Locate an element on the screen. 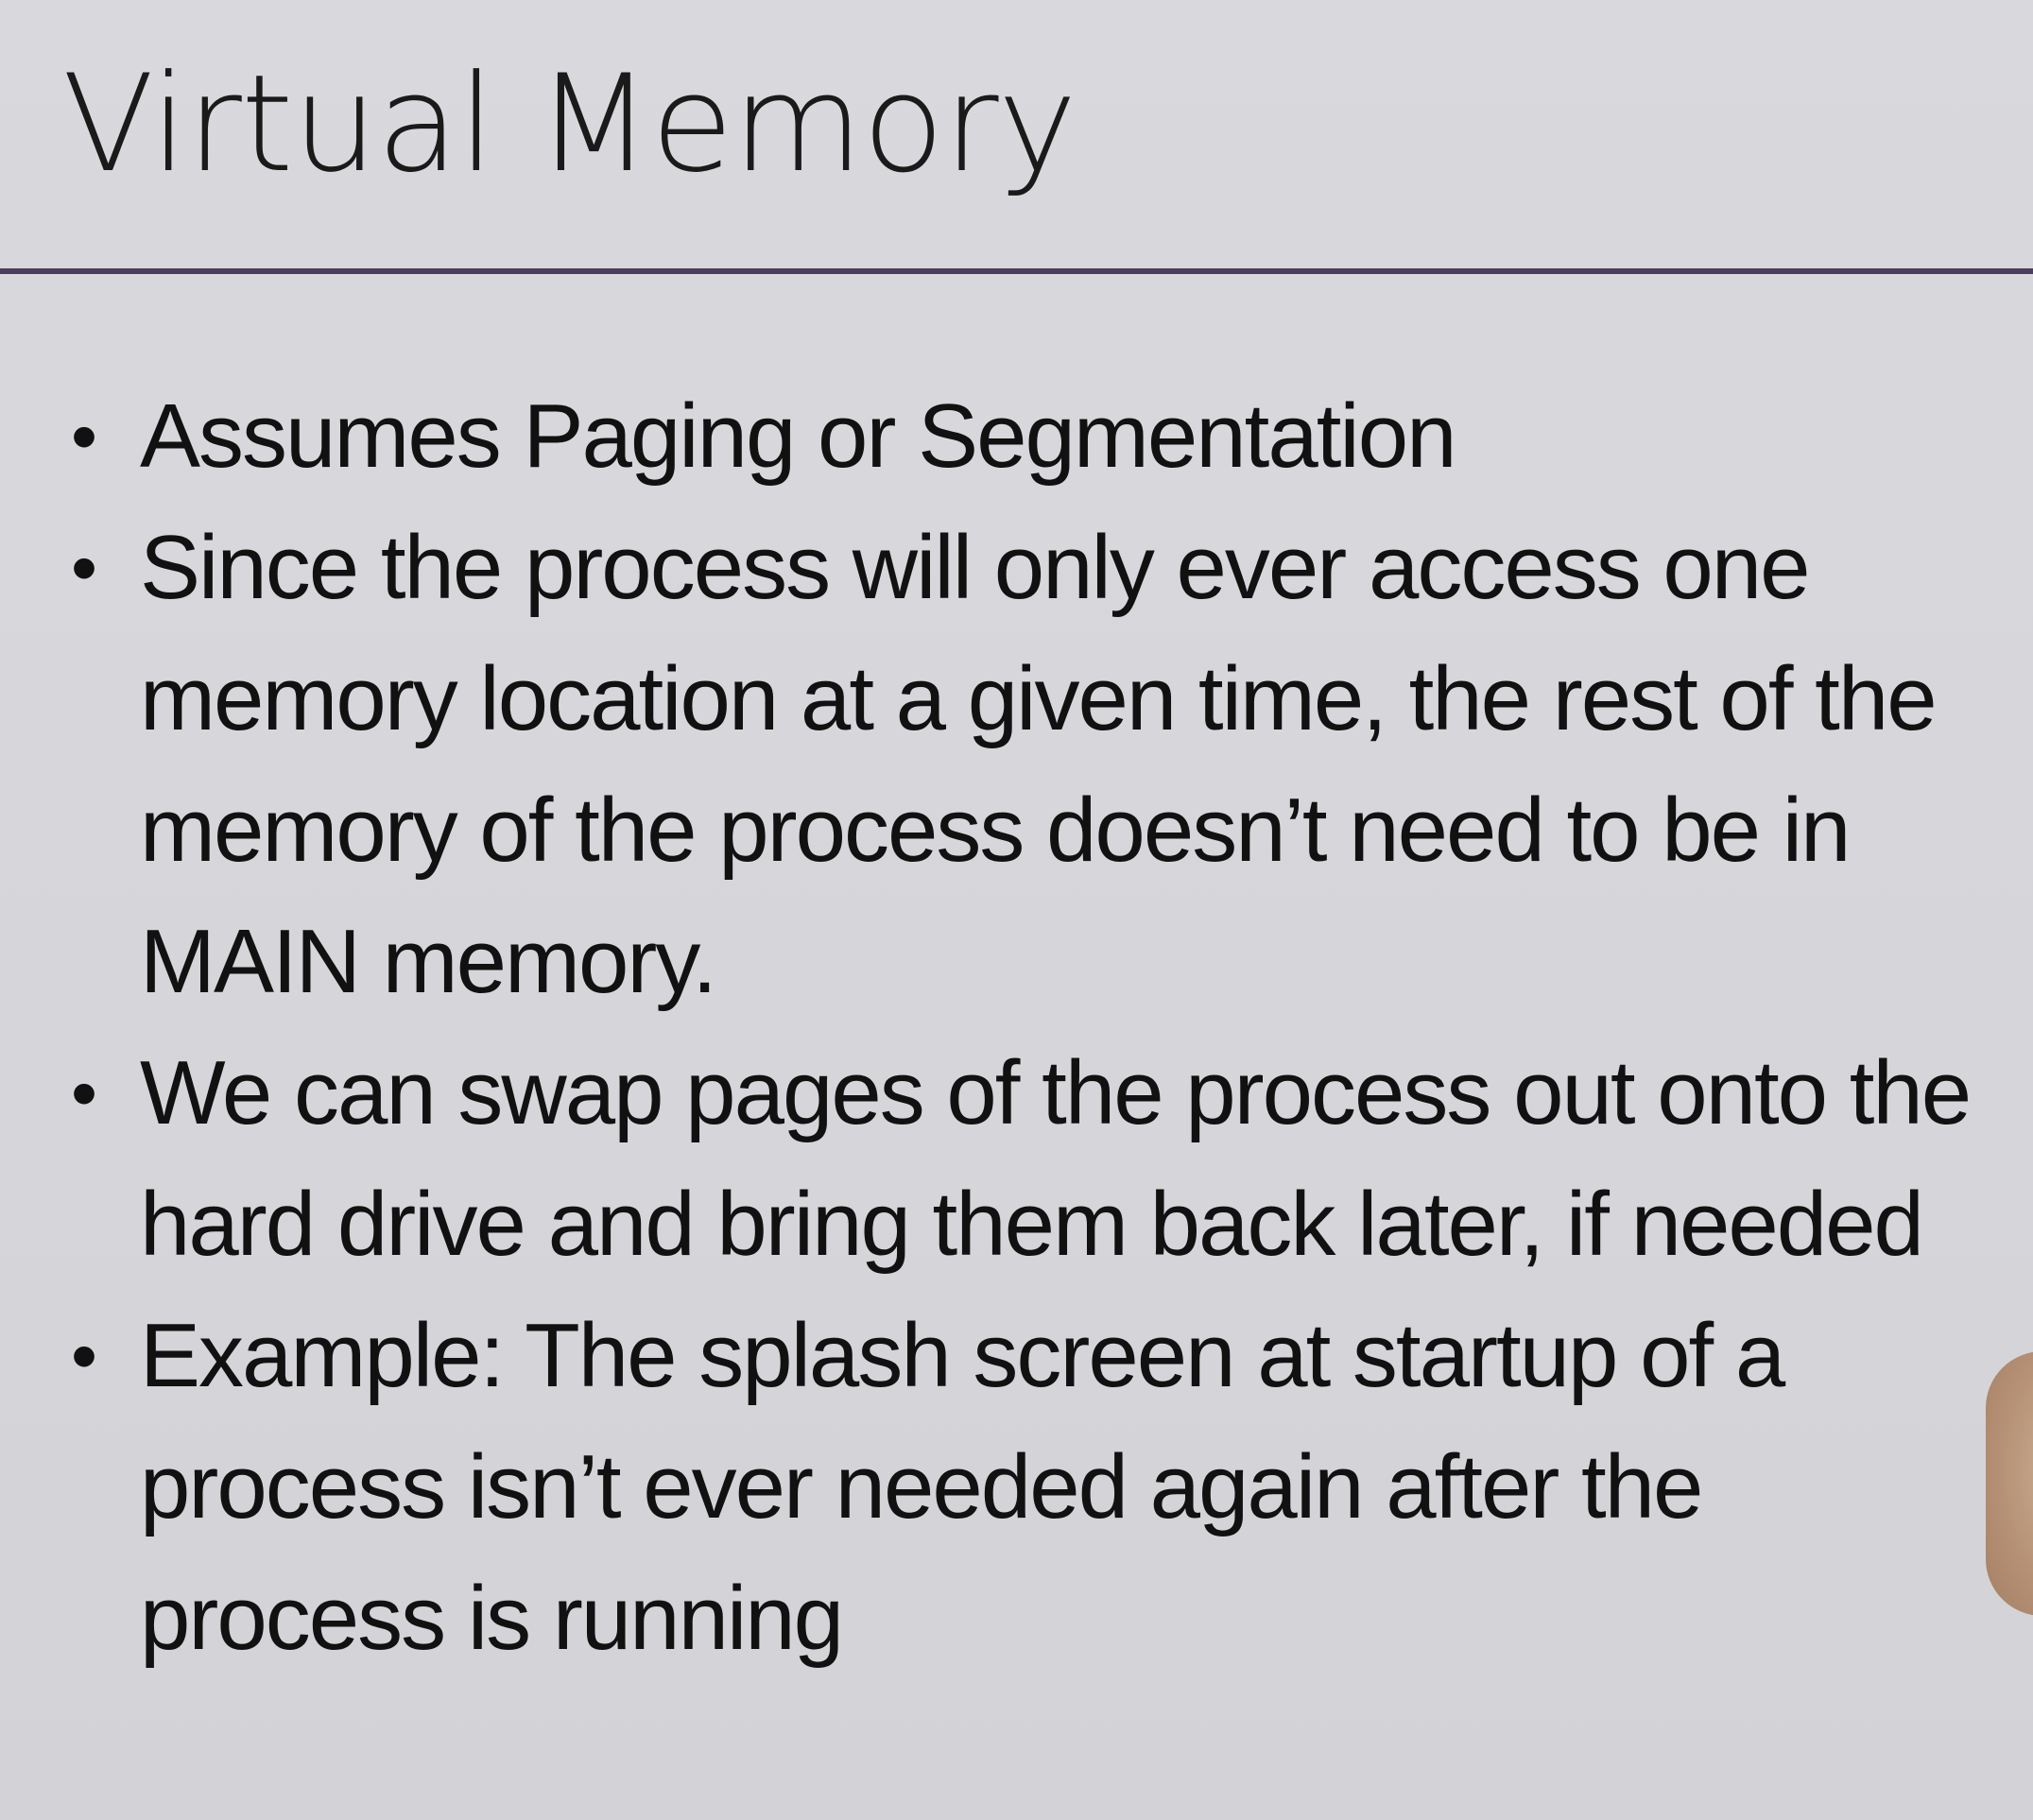  title-divider is located at coordinates (1016, 271).